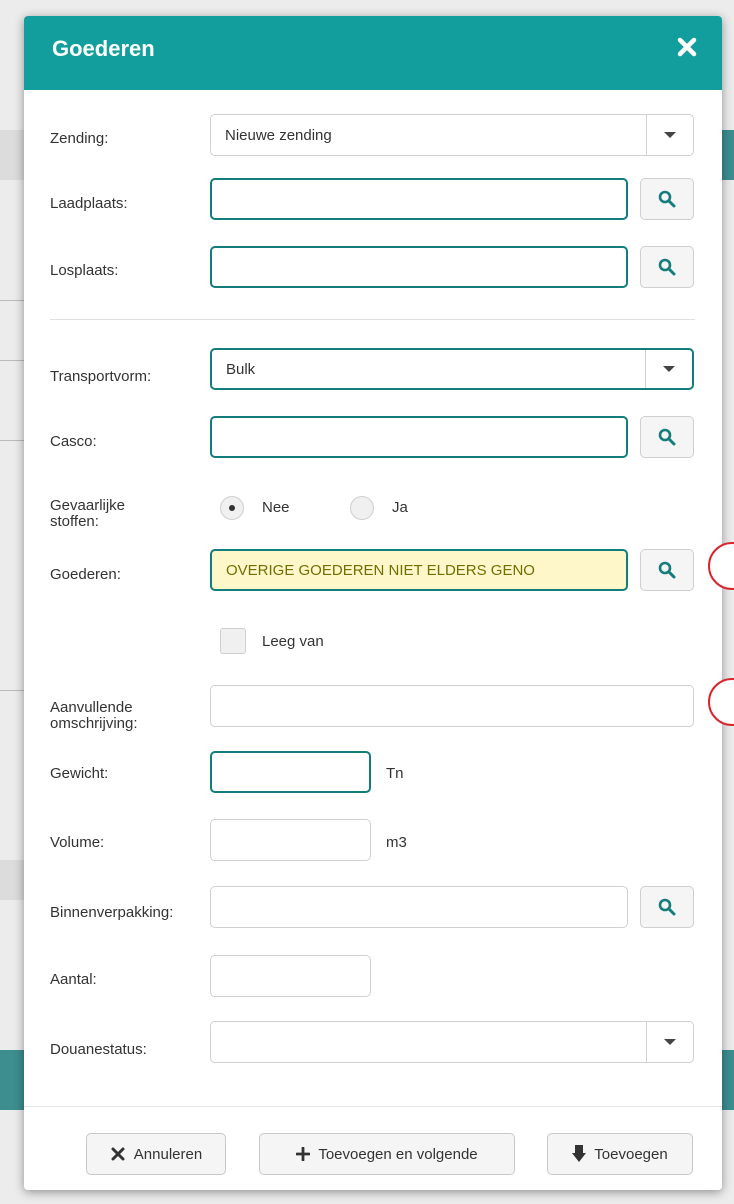 This screenshot has height=1204, width=734. I want to click on goederen-search-button, so click(667, 570).